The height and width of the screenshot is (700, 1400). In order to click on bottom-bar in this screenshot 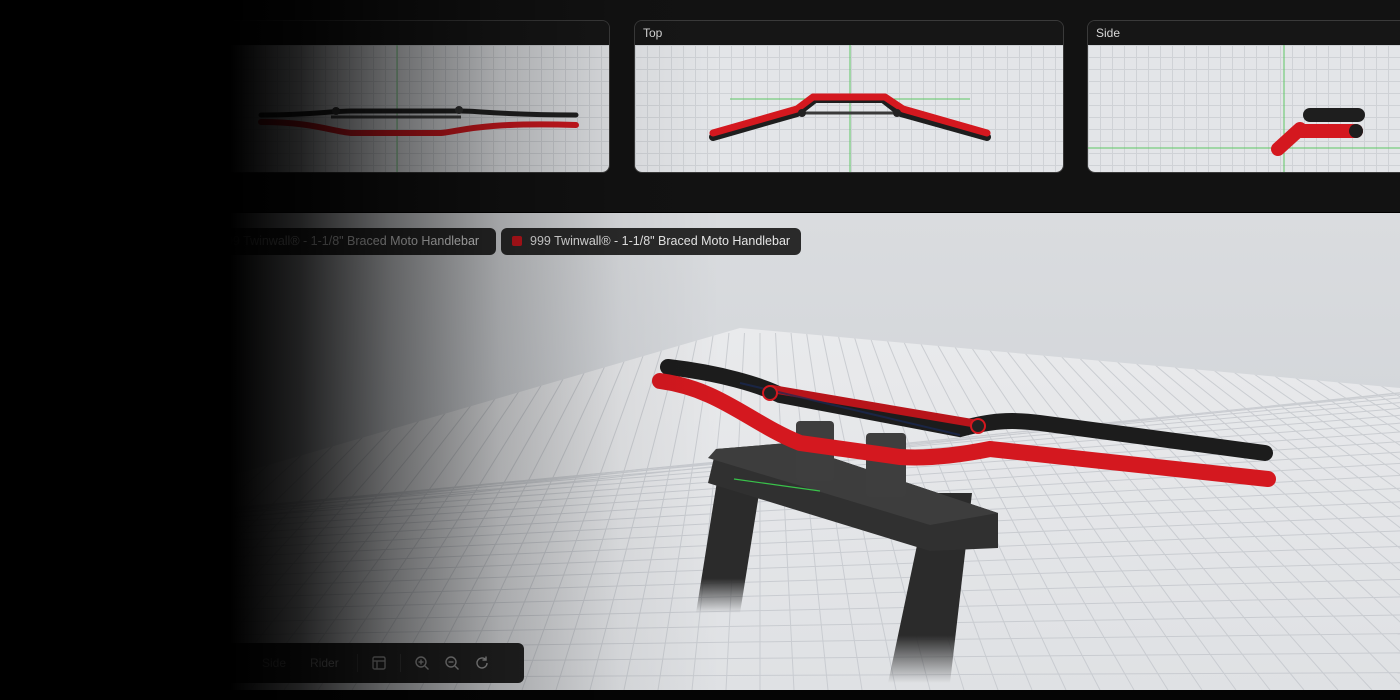, I will do `click(700, 695)`.